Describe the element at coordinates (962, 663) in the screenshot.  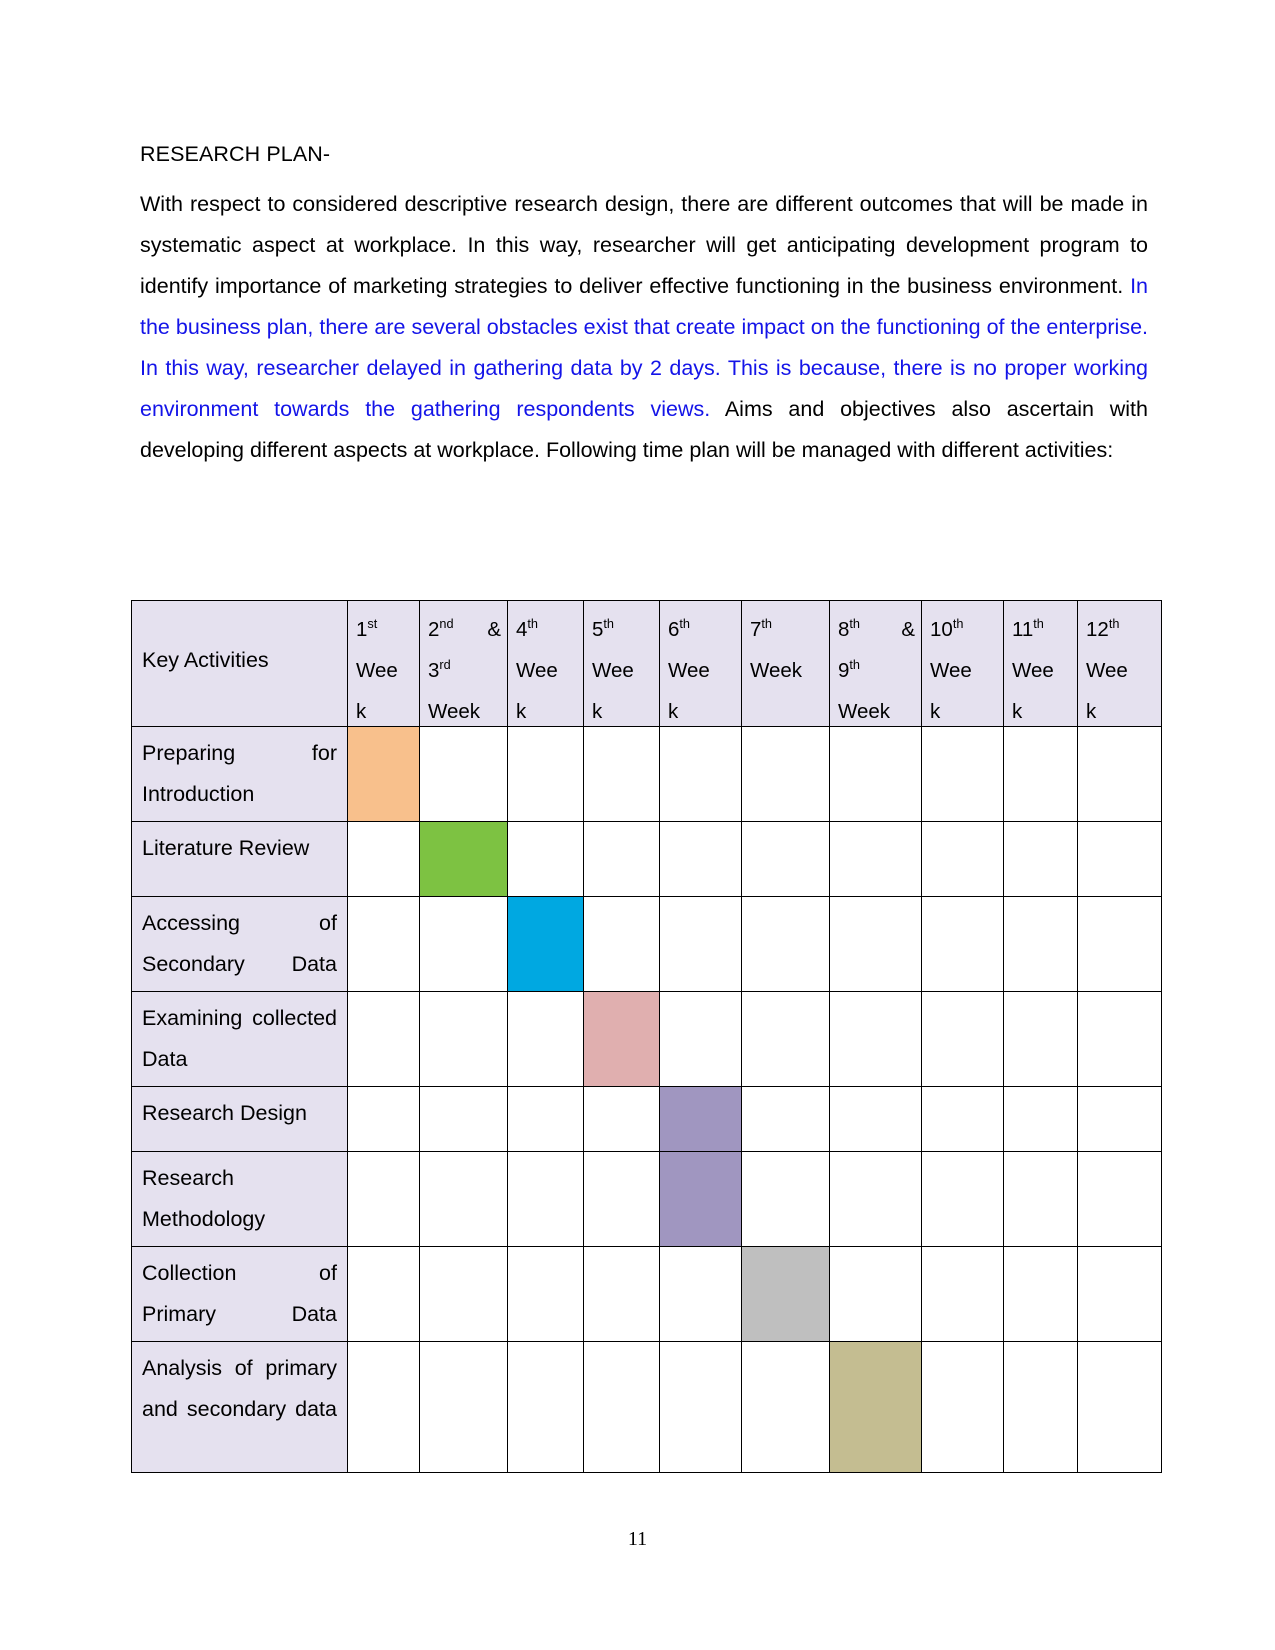
I see `header-week-10: 10th Wee k` at that location.